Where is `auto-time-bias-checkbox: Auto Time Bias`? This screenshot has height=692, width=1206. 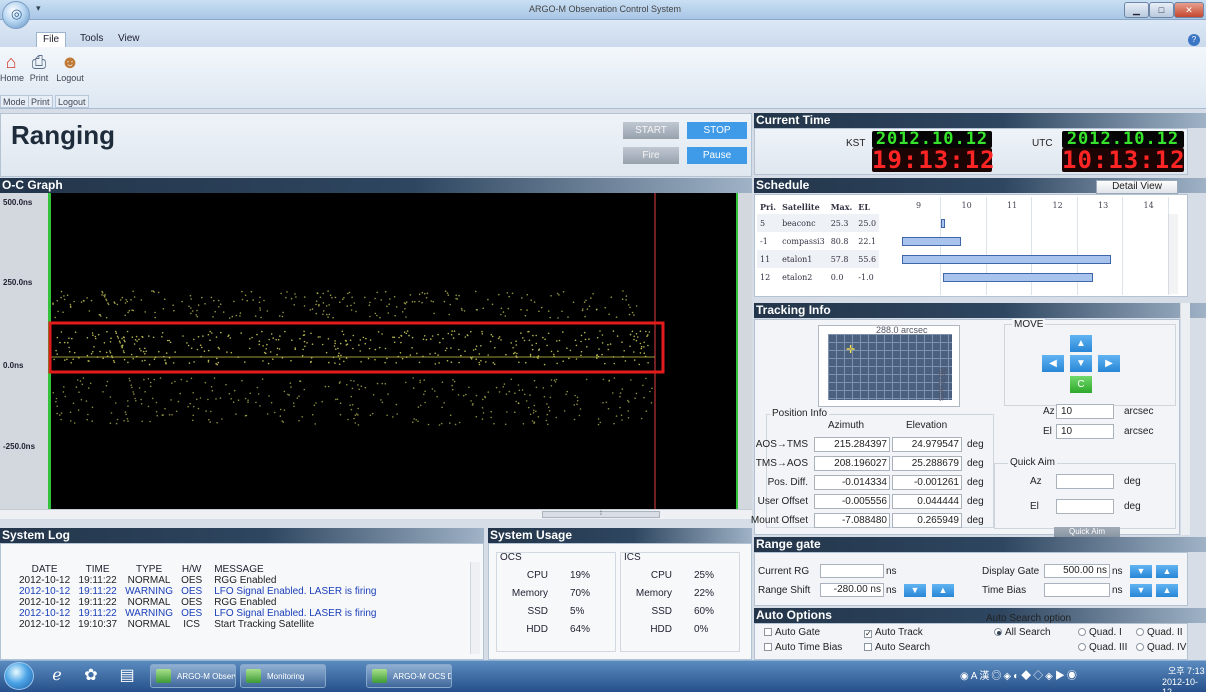 auto-time-bias-checkbox: Auto Time Bias is located at coordinates (803, 647).